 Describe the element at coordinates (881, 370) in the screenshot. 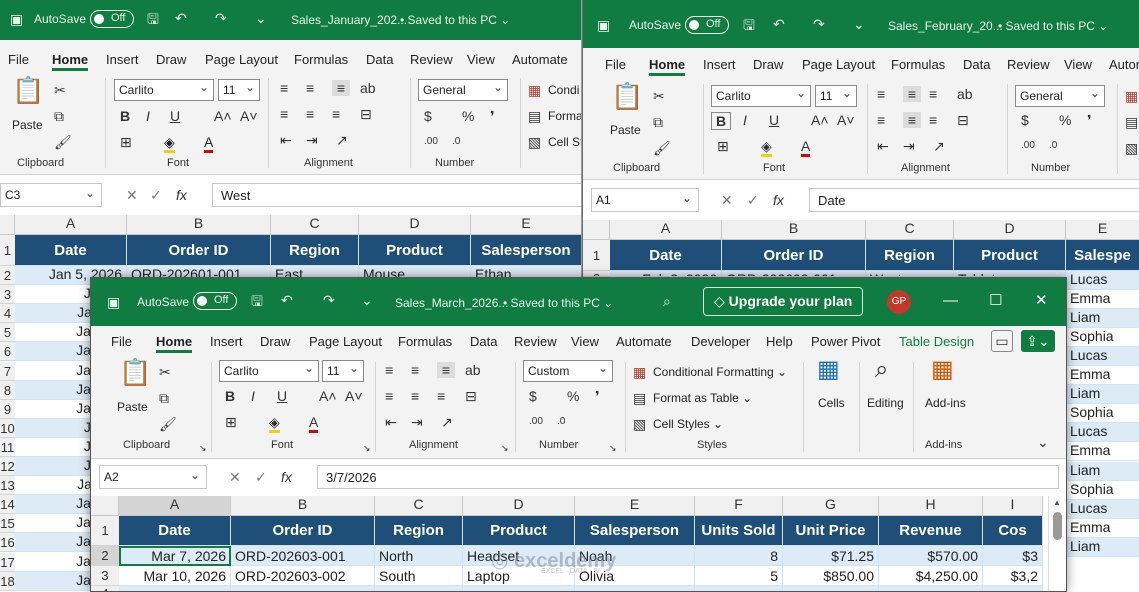

I see `editing-icon: ⌕` at that location.